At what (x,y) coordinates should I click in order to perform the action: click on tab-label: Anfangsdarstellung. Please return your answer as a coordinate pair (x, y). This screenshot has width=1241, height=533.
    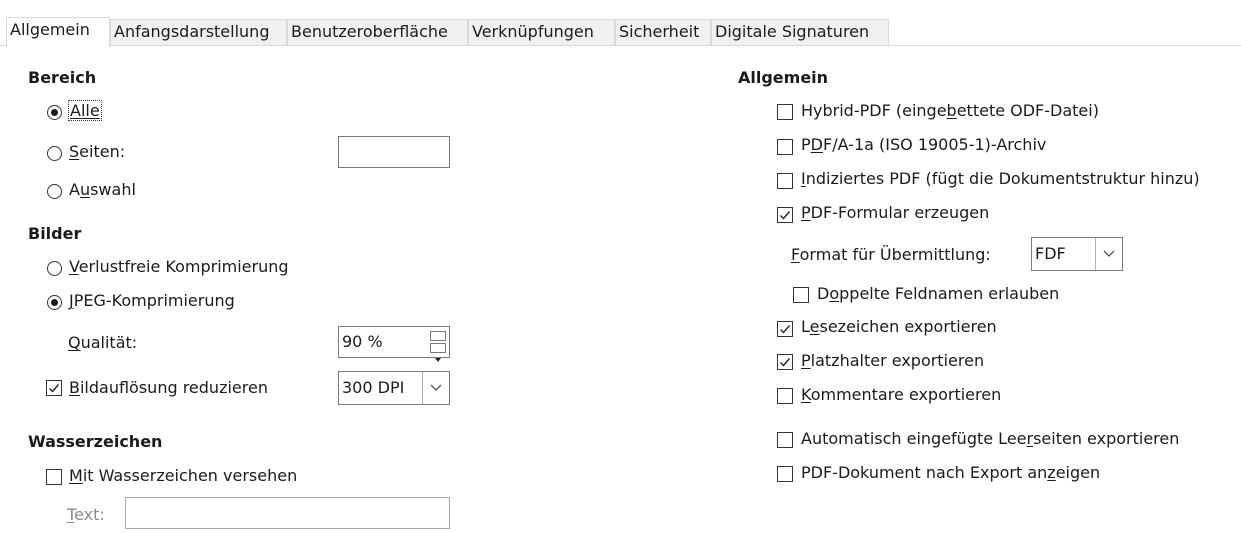
    Looking at the image, I should click on (192, 31).